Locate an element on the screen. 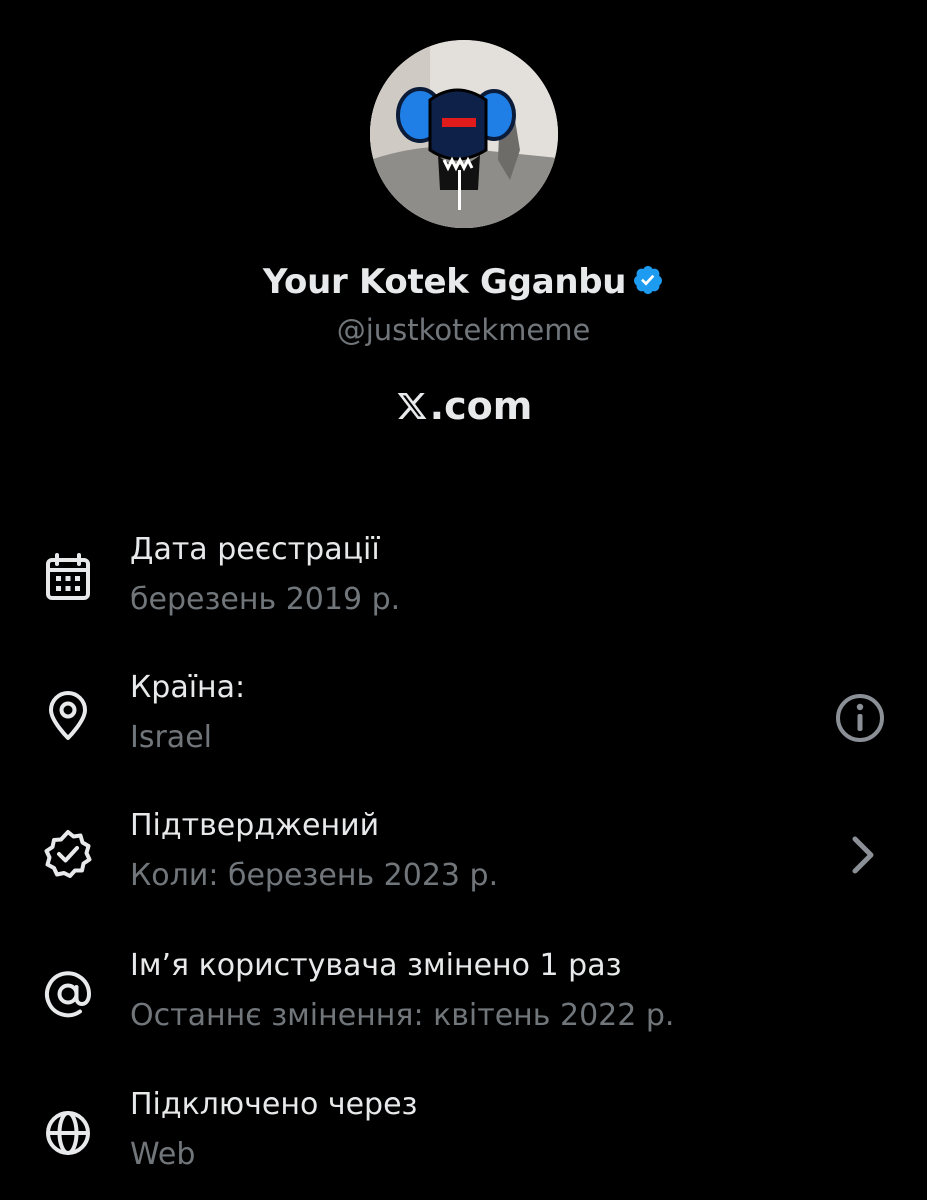 The width and height of the screenshot is (927, 1200). detail-row-connected-via: Підключено через Web is located at coordinates (463, 1142).